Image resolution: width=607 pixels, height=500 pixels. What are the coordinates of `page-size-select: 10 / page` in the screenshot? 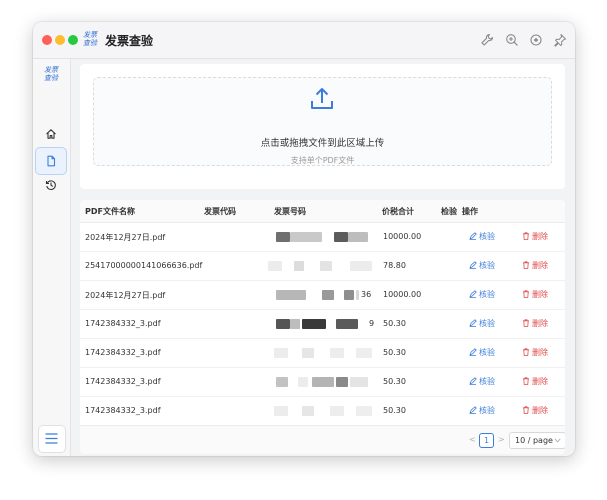 It's located at (537, 440).